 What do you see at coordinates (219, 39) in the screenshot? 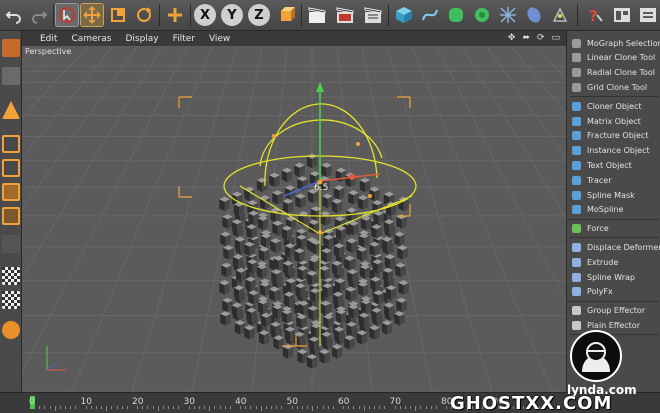
I see `menu-view: View` at bounding box center [219, 39].